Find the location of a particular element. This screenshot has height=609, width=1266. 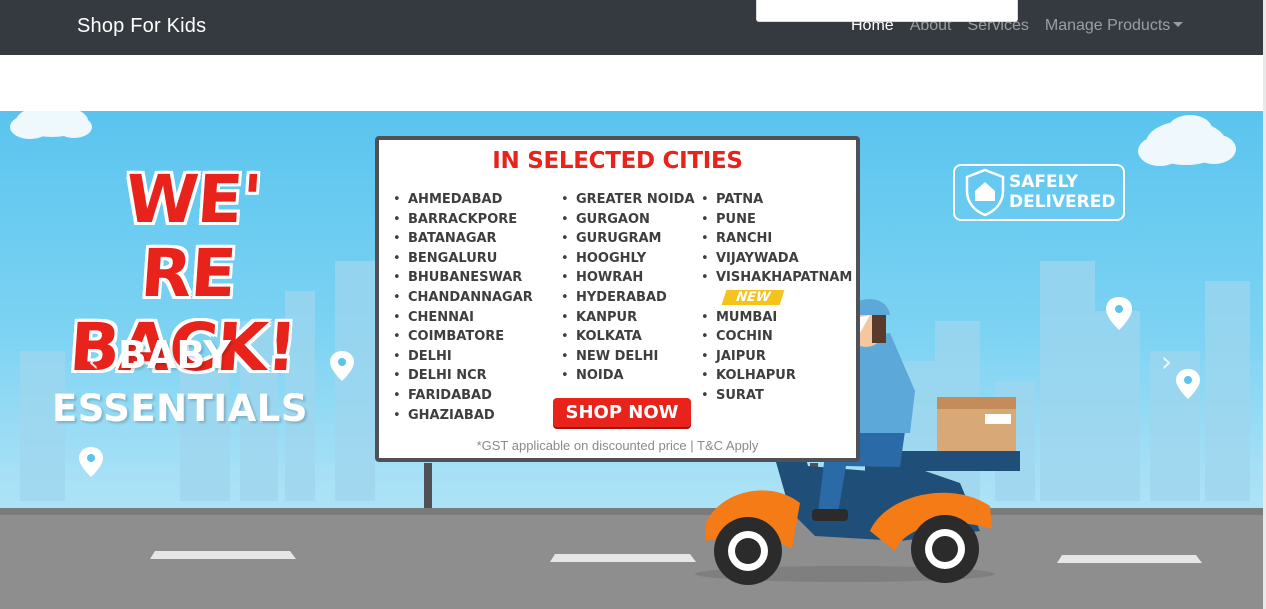

new-badge: NEW is located at coordinates (753, 297).